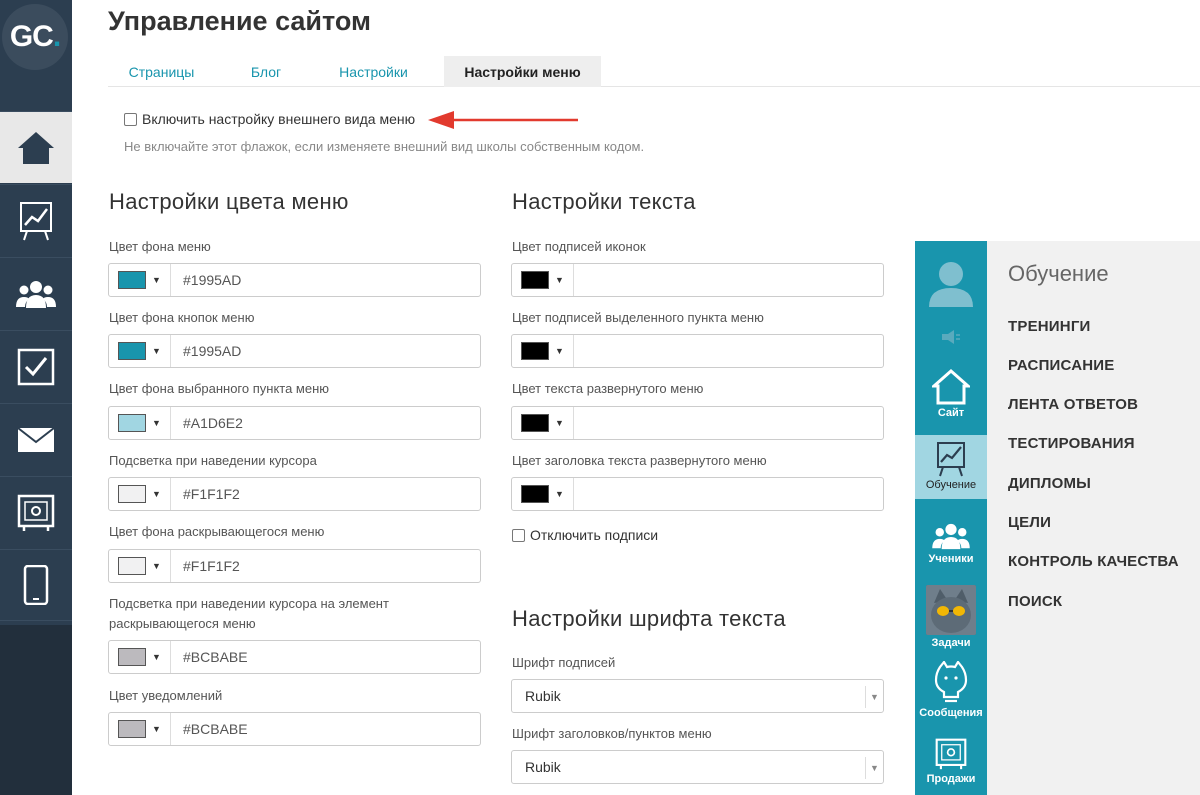  Describe the element at coordinates (217, 531) in the screenshot. I see `color-field-label: Цвет фона раскрывающегося меню` at that location.